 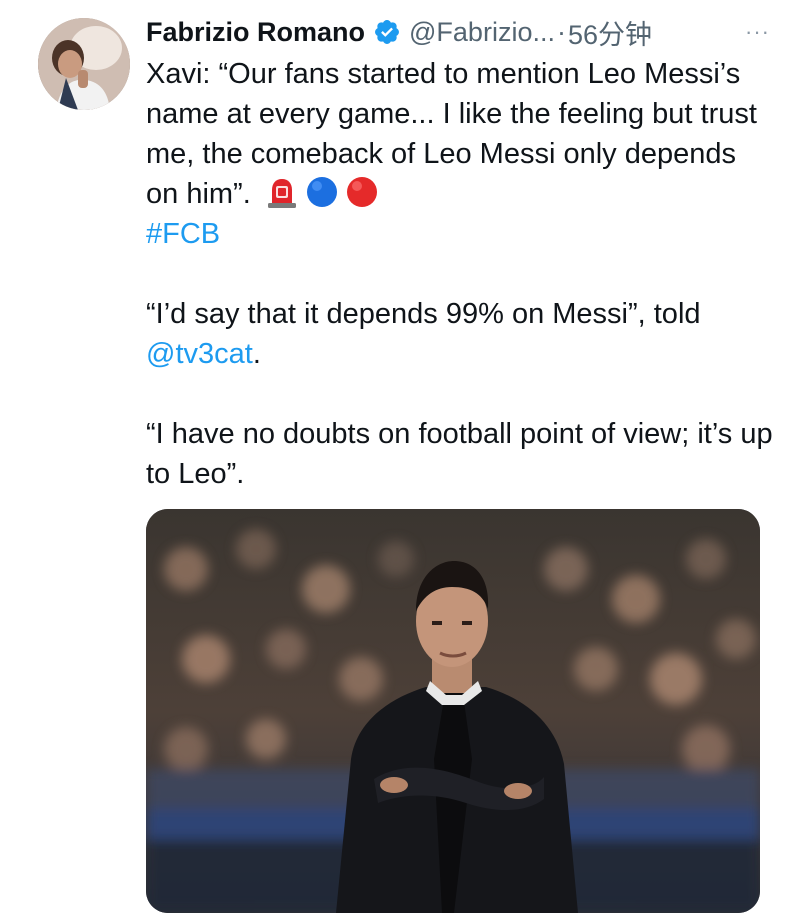 I want to click on avatar-person-icon, so click(x=84, y=64).